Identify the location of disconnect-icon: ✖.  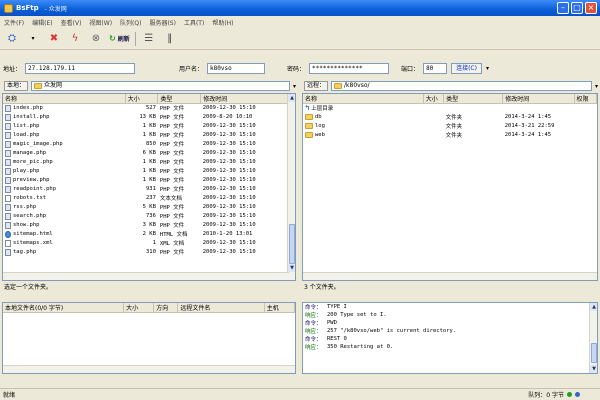
(54, 39).